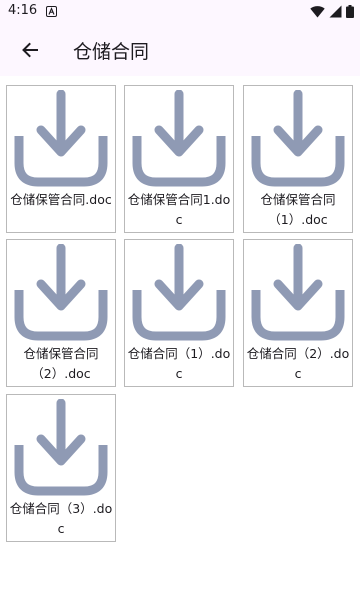  What do you see at coordinates (298, 363) in the screenshot?
I see `file-name: 仓储合同（2）.doc` at bounding box center [298, 363].